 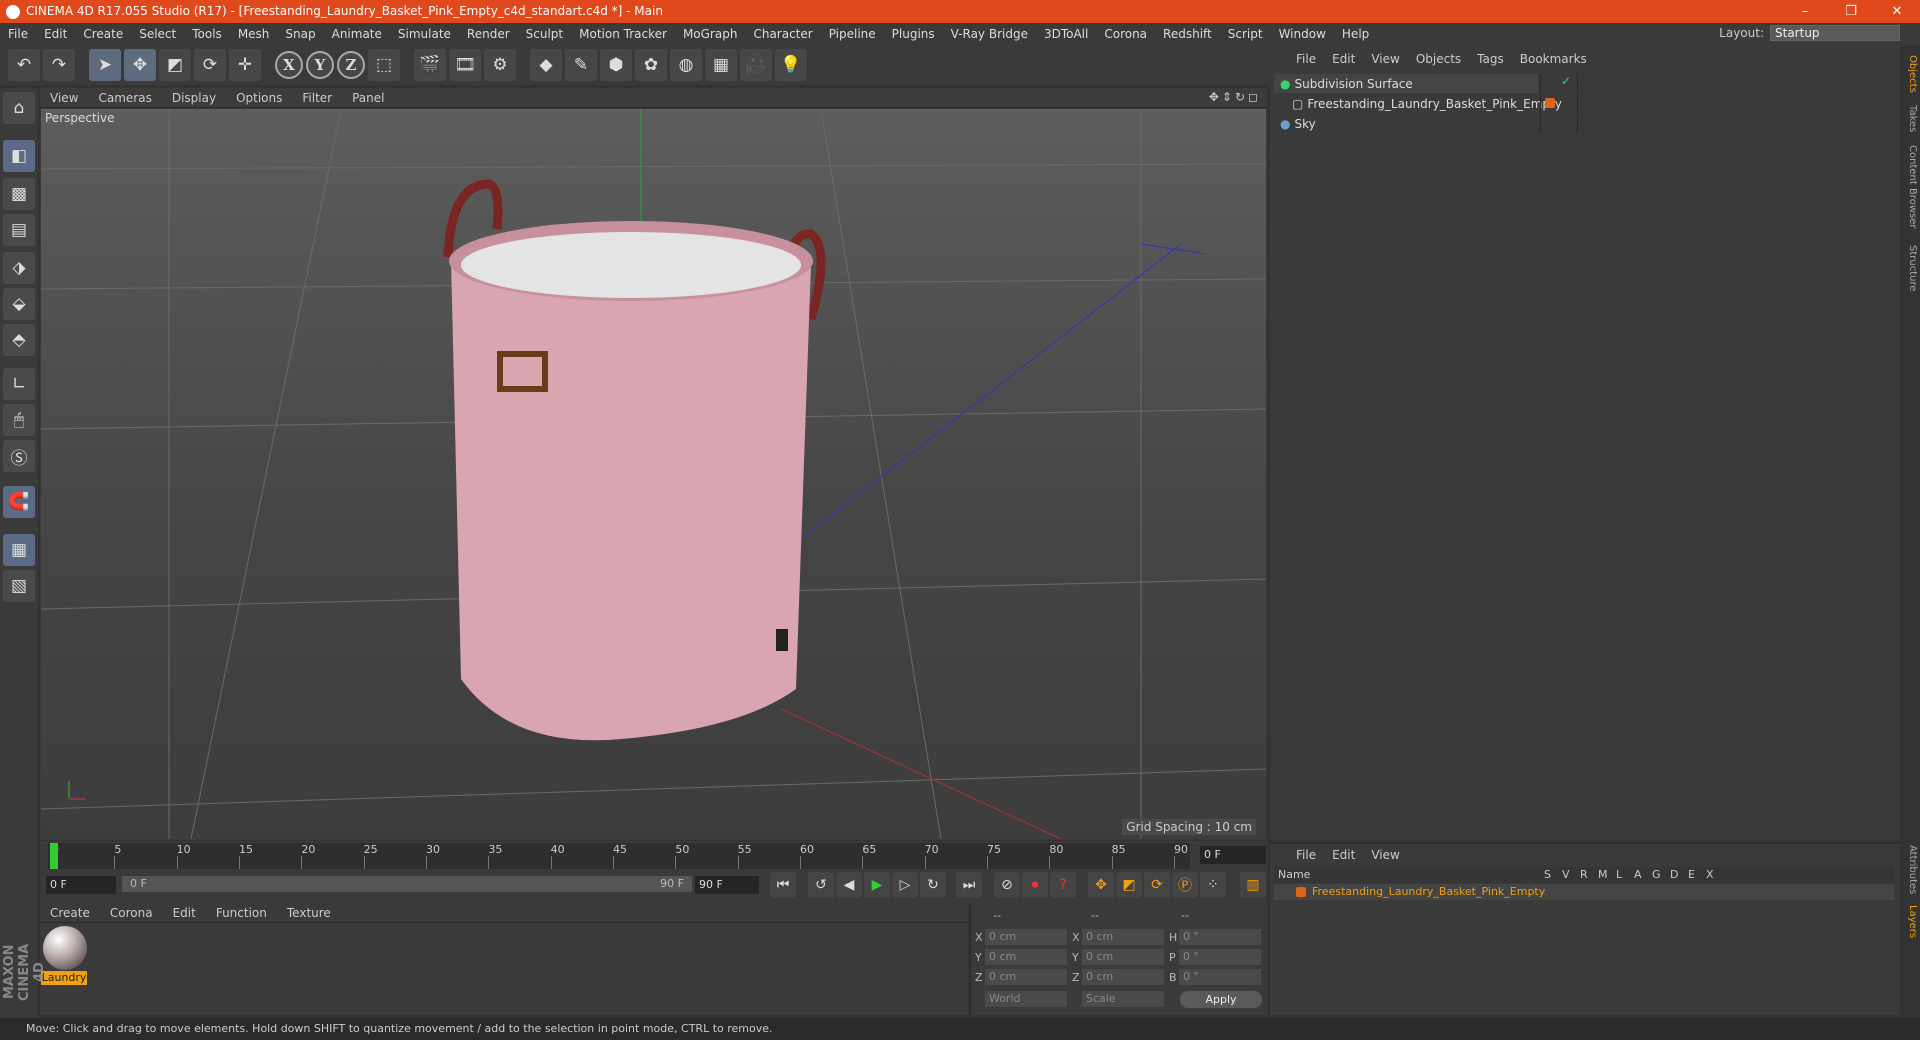 I want to click on close-button: ✕, so click(x=1897, y=11).